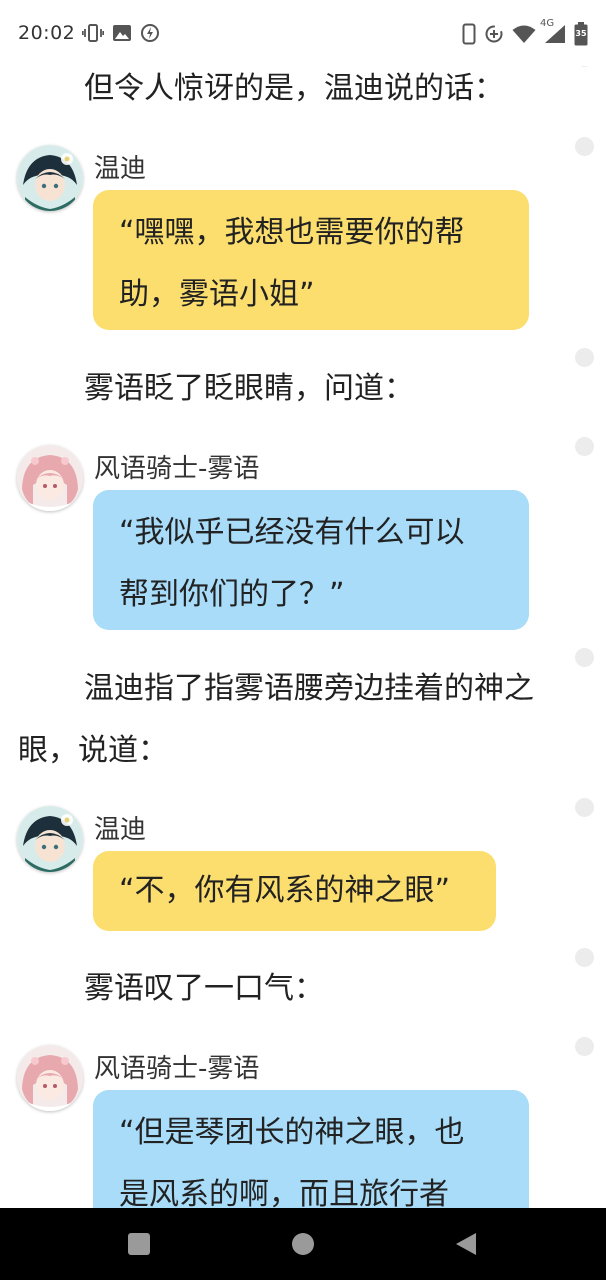 The width and height of the screenshot is (606, 1280). Describe the element at coordinates (276, 719) in the screenshot. I see `narration-text: 温迪指了指雾语腰旁边挂着的神之眼，说道：` at that location.